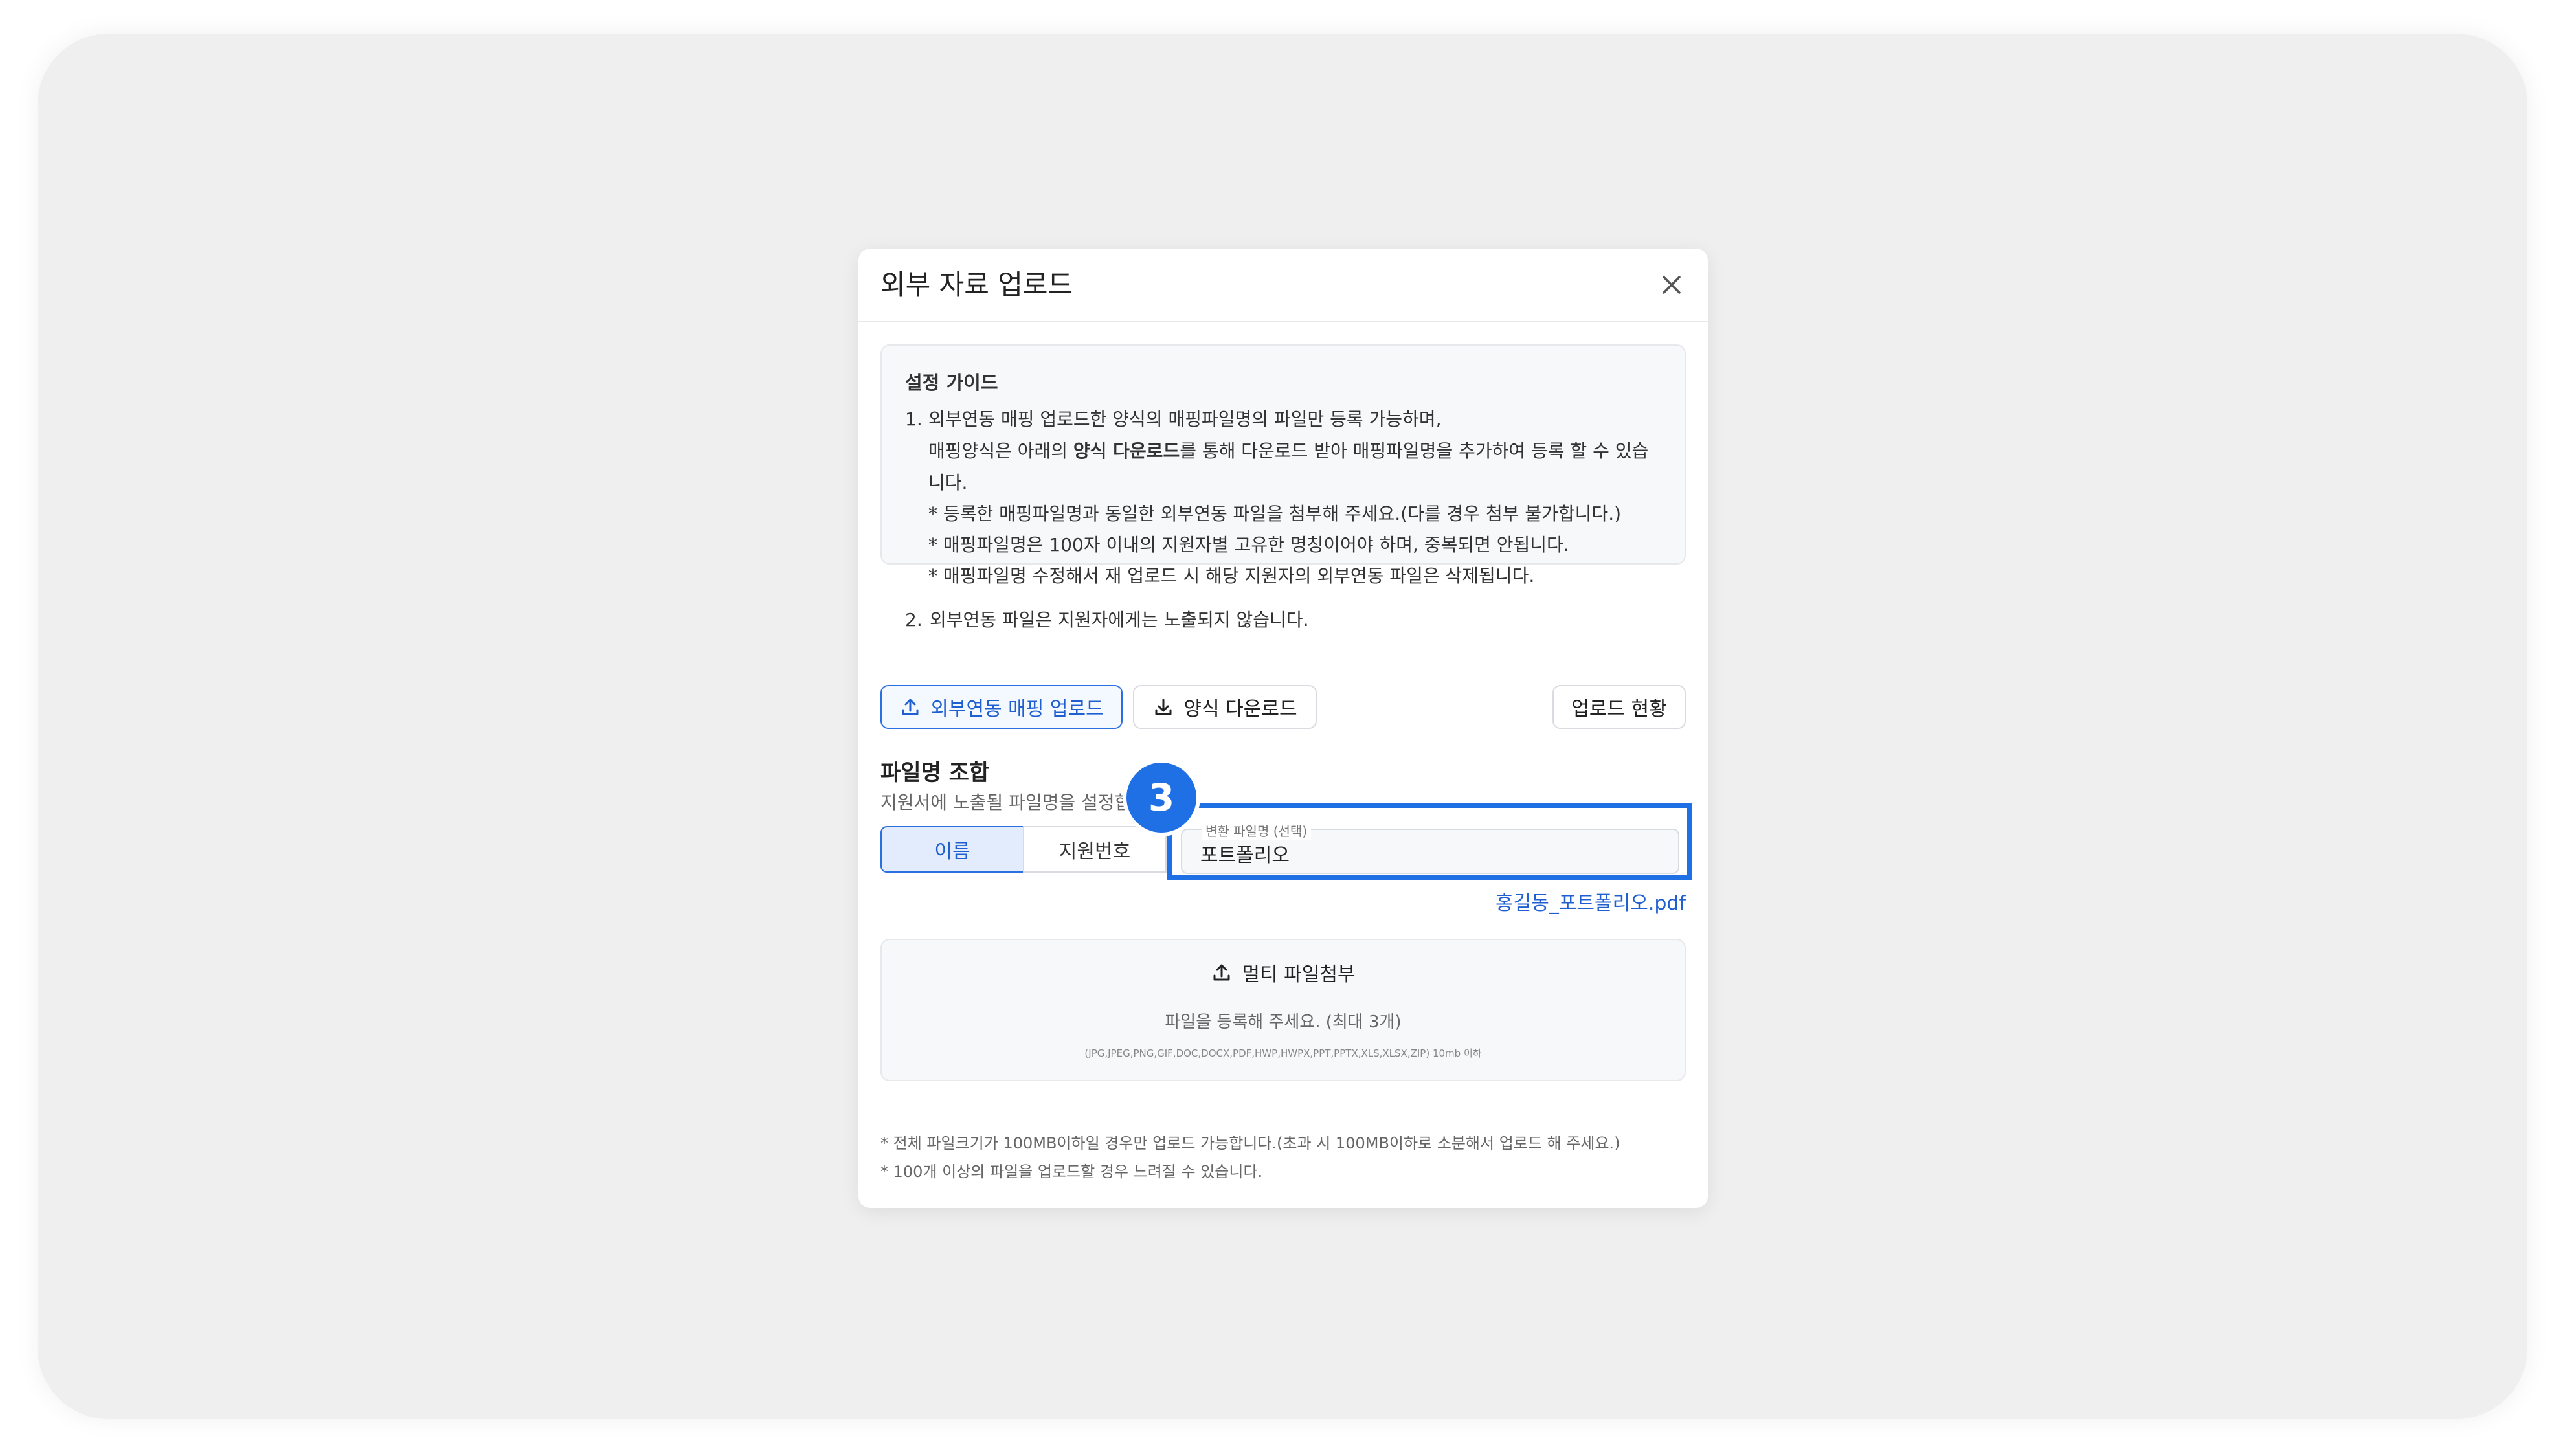 The width and height of the screenshot is (2565, 1456). What do you see at coordinates (1590, 901) in the screenshot?
I see `filename-preview-link: 홍길동_포트폴리오.pdf` at bounding box center [1590, 901].